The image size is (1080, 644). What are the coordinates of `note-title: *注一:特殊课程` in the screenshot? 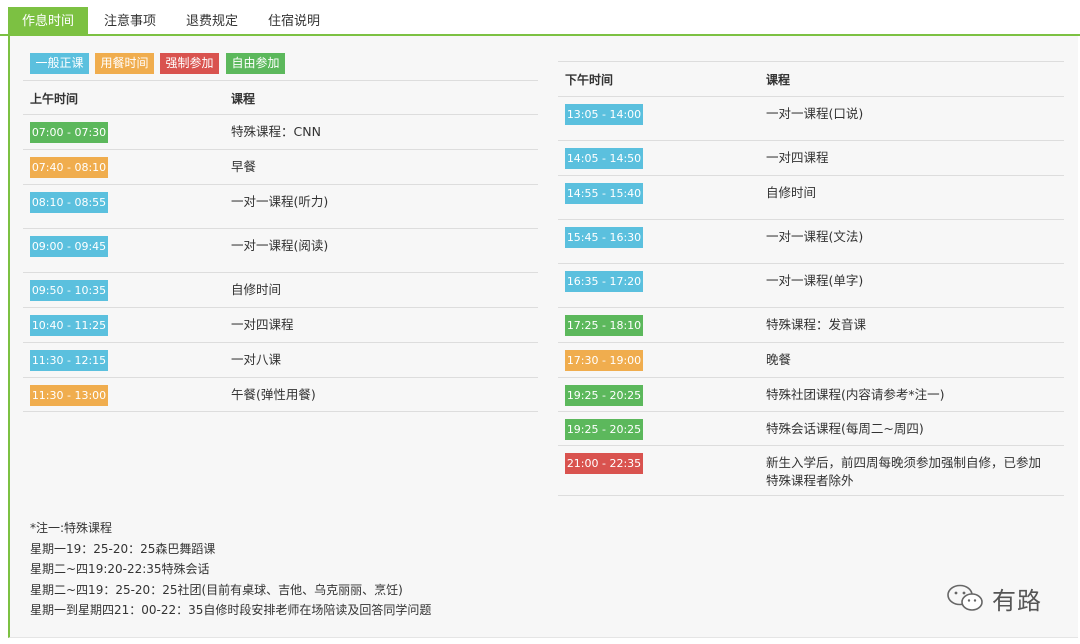 It's located at (71, 528).